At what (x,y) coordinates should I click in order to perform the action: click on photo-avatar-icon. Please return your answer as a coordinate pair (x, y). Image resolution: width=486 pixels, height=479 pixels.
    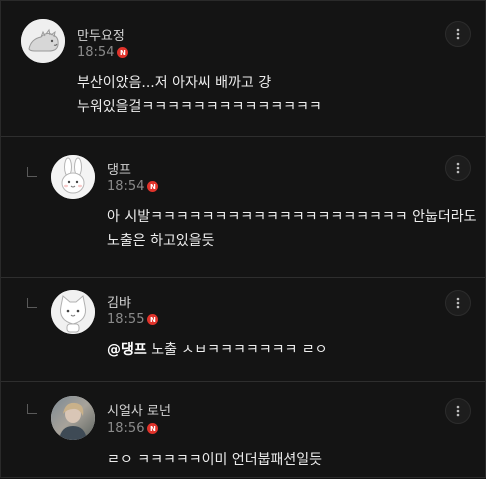
    Looking at the image, I should click on (73, 418).